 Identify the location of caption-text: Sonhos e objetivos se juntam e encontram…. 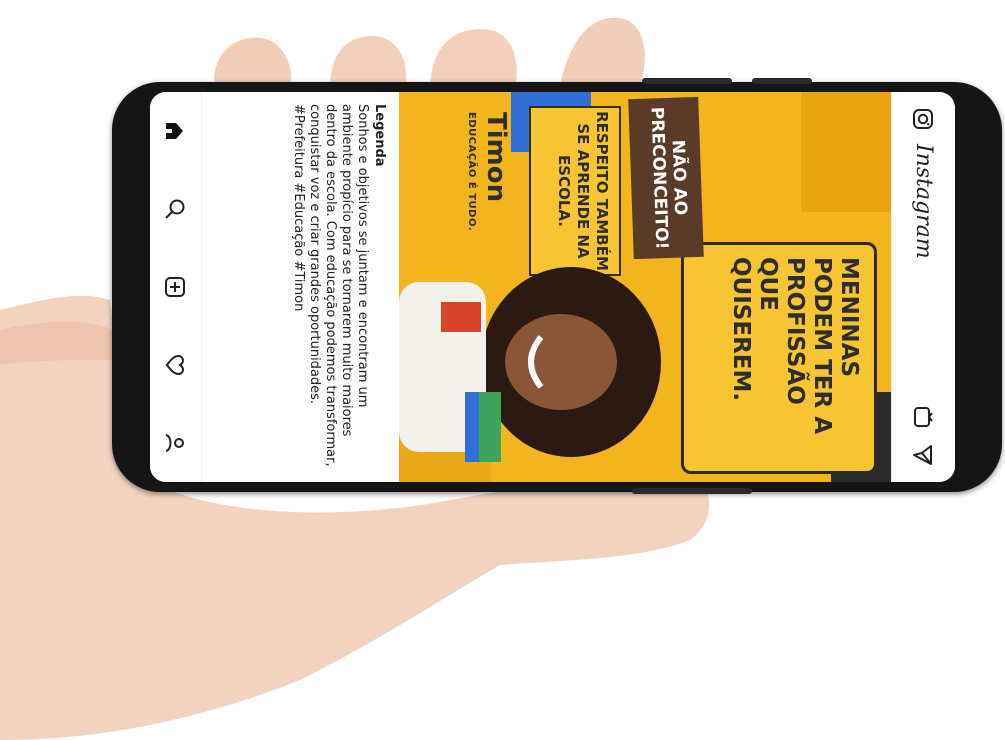
(330, 285).